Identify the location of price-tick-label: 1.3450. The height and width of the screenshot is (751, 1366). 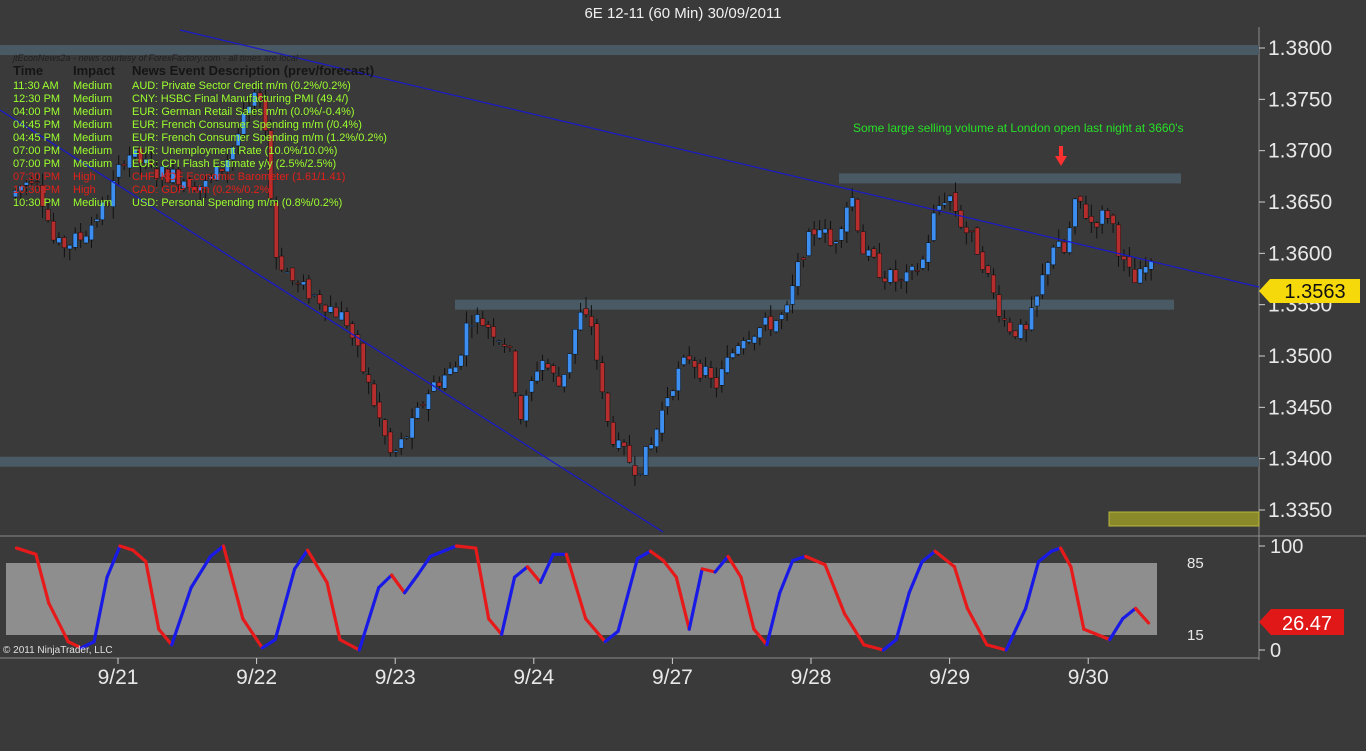
(1300, 407).